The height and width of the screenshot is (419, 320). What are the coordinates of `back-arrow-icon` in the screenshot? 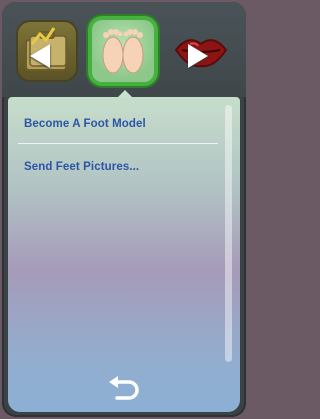 It's located at (124, 388).